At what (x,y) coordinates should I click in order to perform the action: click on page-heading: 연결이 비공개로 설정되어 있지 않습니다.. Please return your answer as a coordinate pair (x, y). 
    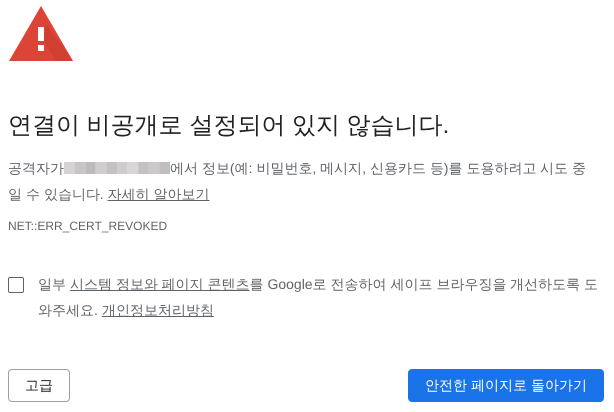
    Looking at the image, I should click on (229, 126).